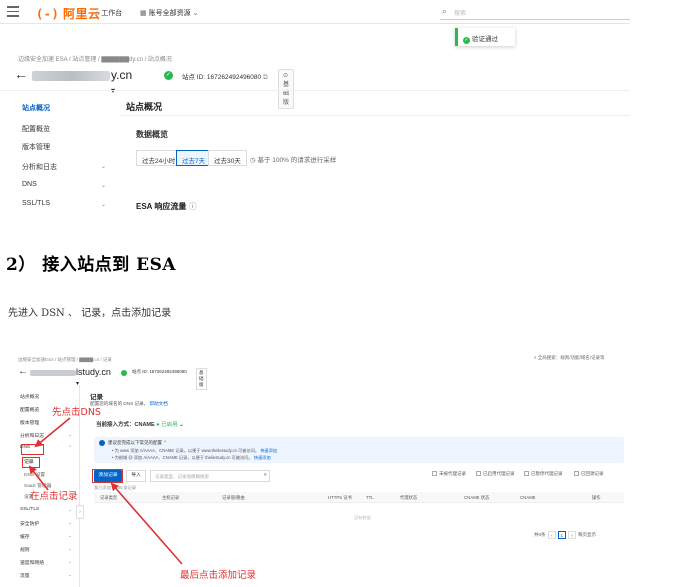  Describe the element at coordinates (38, 478) in the screenshot. I see `arrow-to-records` at that location.